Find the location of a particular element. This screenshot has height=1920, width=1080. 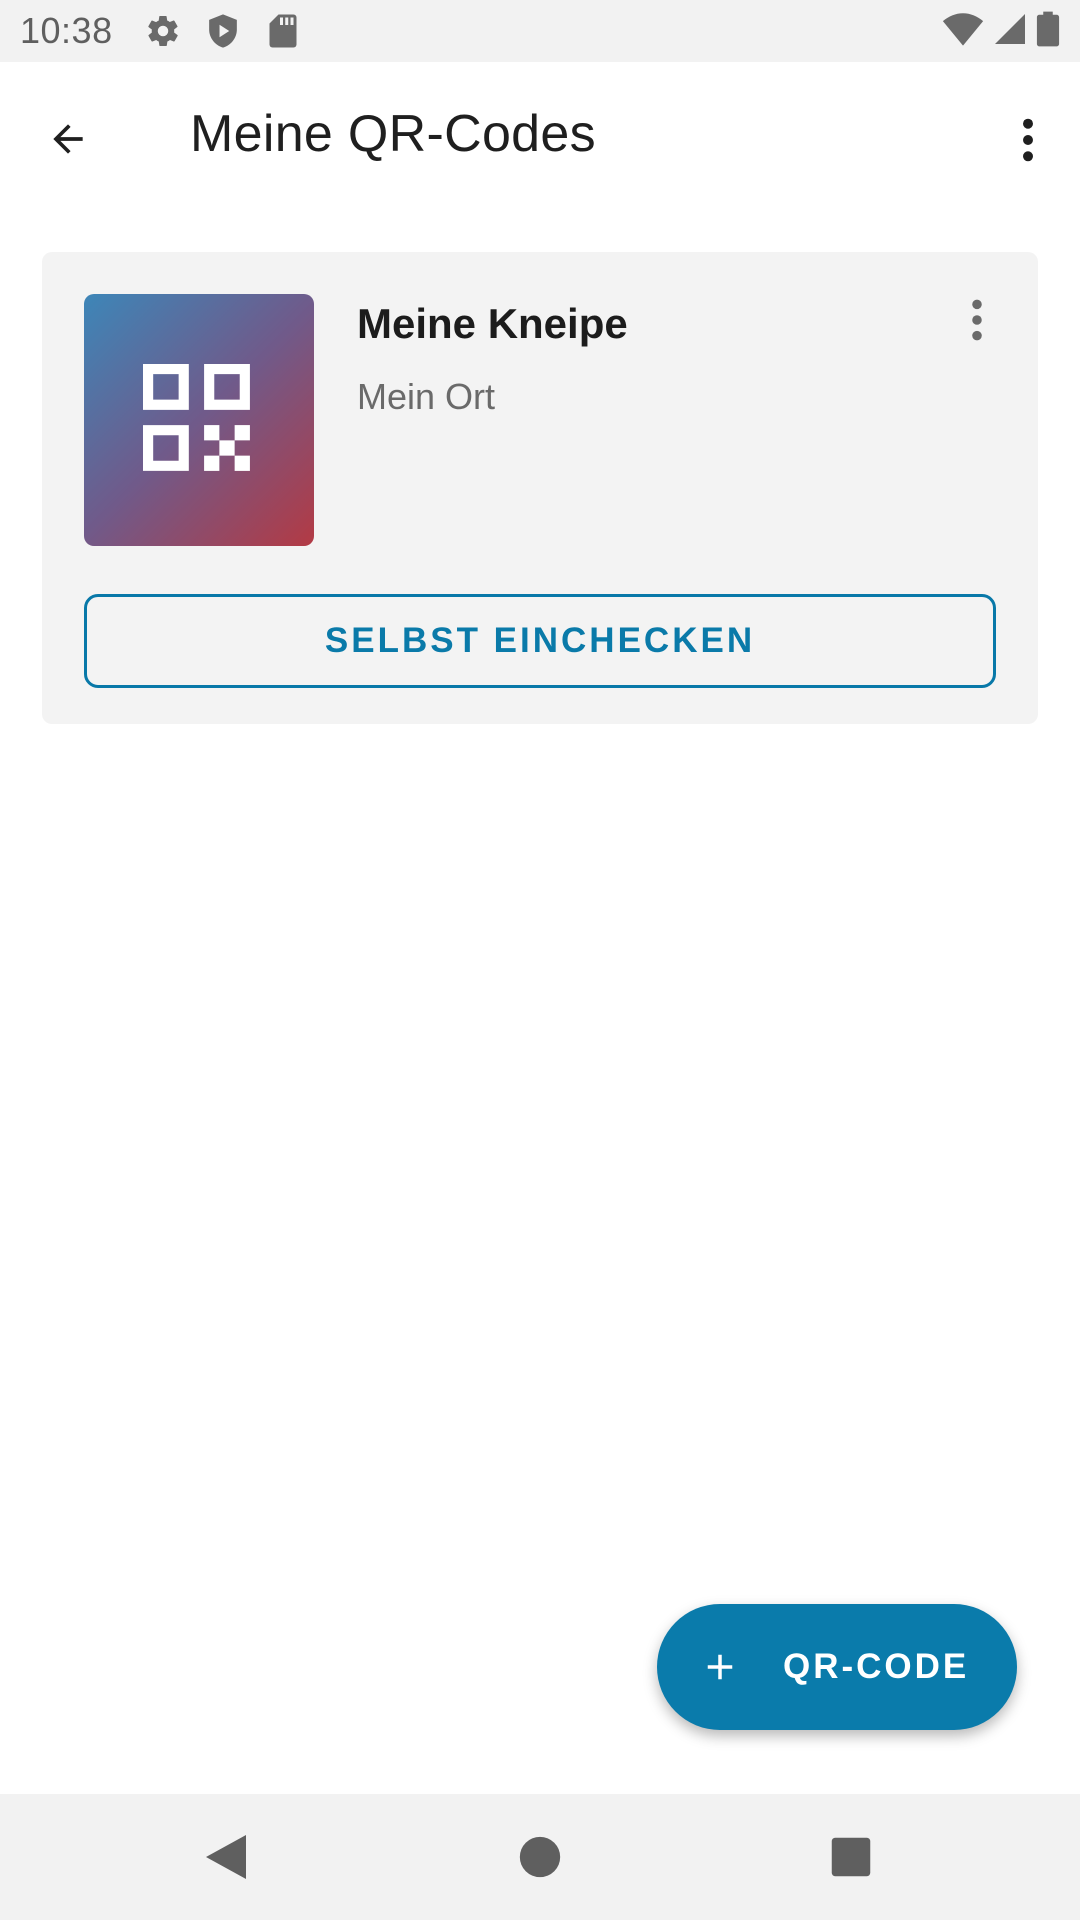

back-triangle-icon is located at coordinates (226, 1857).